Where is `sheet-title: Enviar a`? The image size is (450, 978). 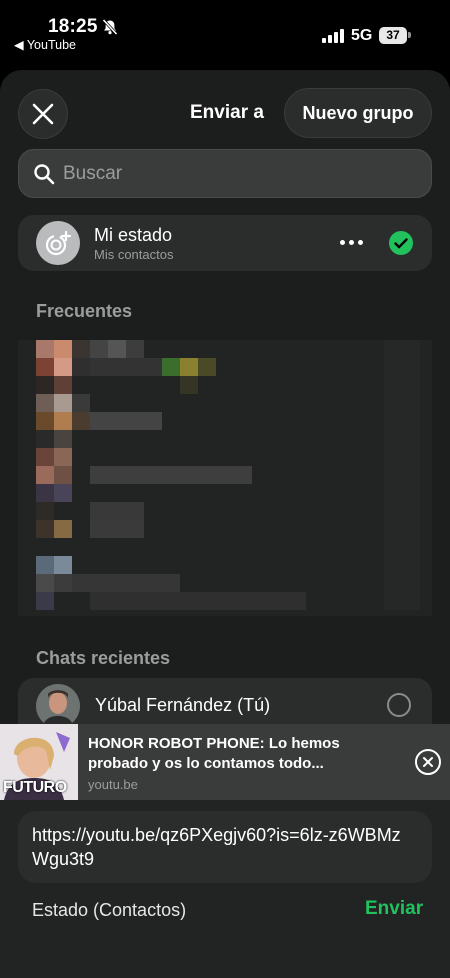
sheet-title: Enviar a is located at coordinates (227, 112).